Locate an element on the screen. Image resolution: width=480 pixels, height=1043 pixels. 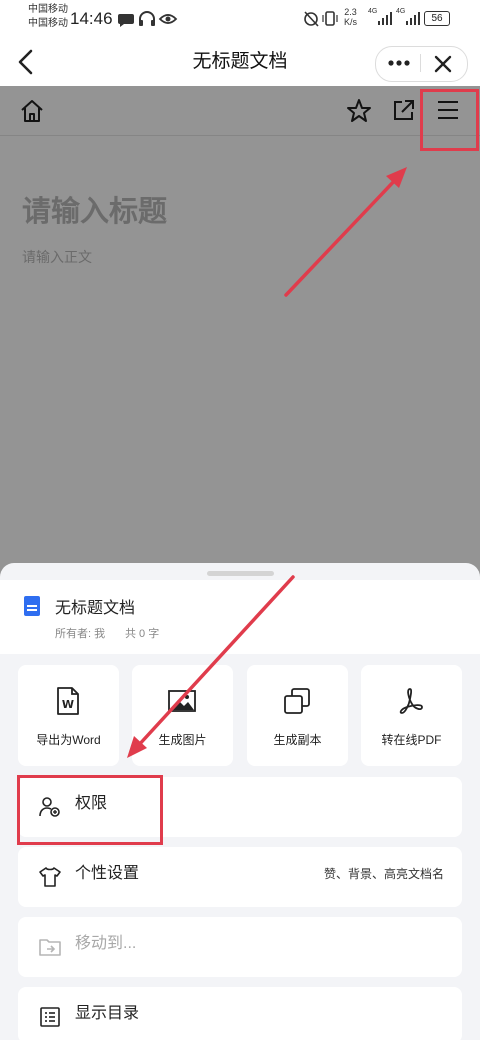
arrow-to-permissions-icon is located at coordinates (211, 666).